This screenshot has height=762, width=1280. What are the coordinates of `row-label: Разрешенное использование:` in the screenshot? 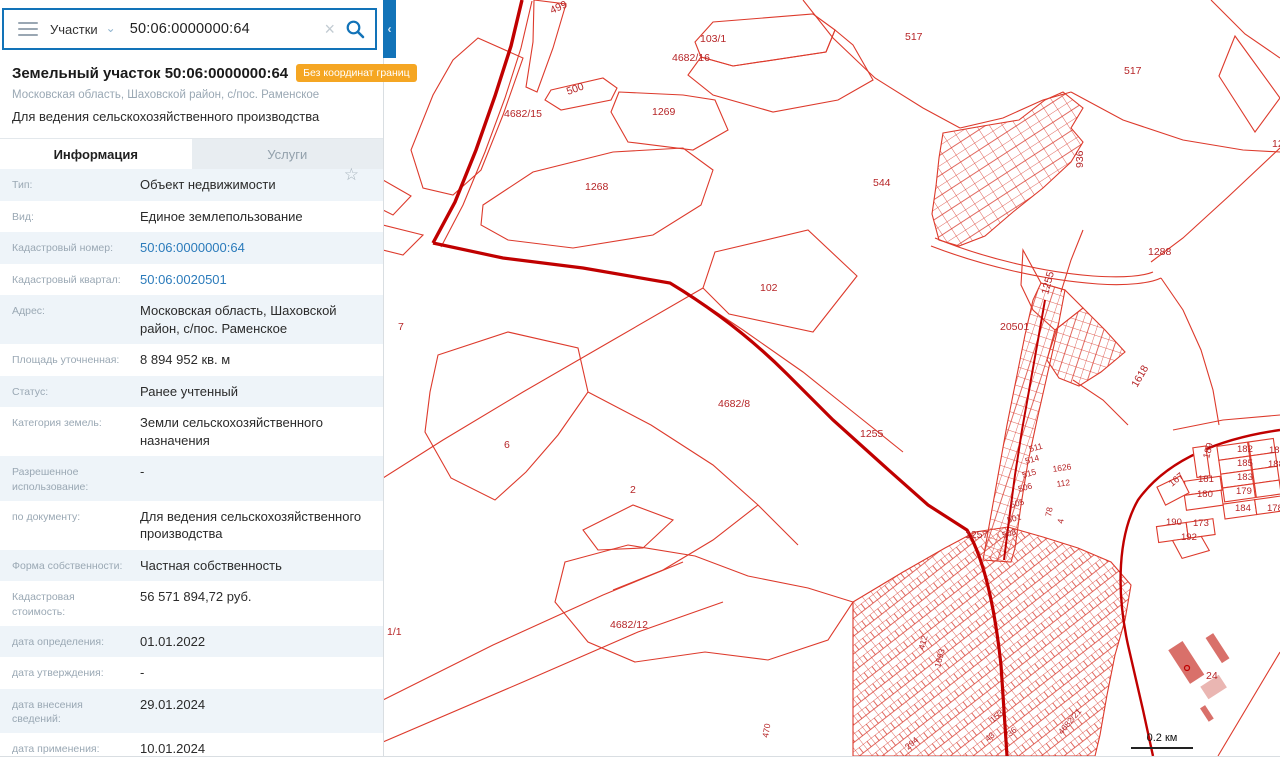 It's located at (50, 479).